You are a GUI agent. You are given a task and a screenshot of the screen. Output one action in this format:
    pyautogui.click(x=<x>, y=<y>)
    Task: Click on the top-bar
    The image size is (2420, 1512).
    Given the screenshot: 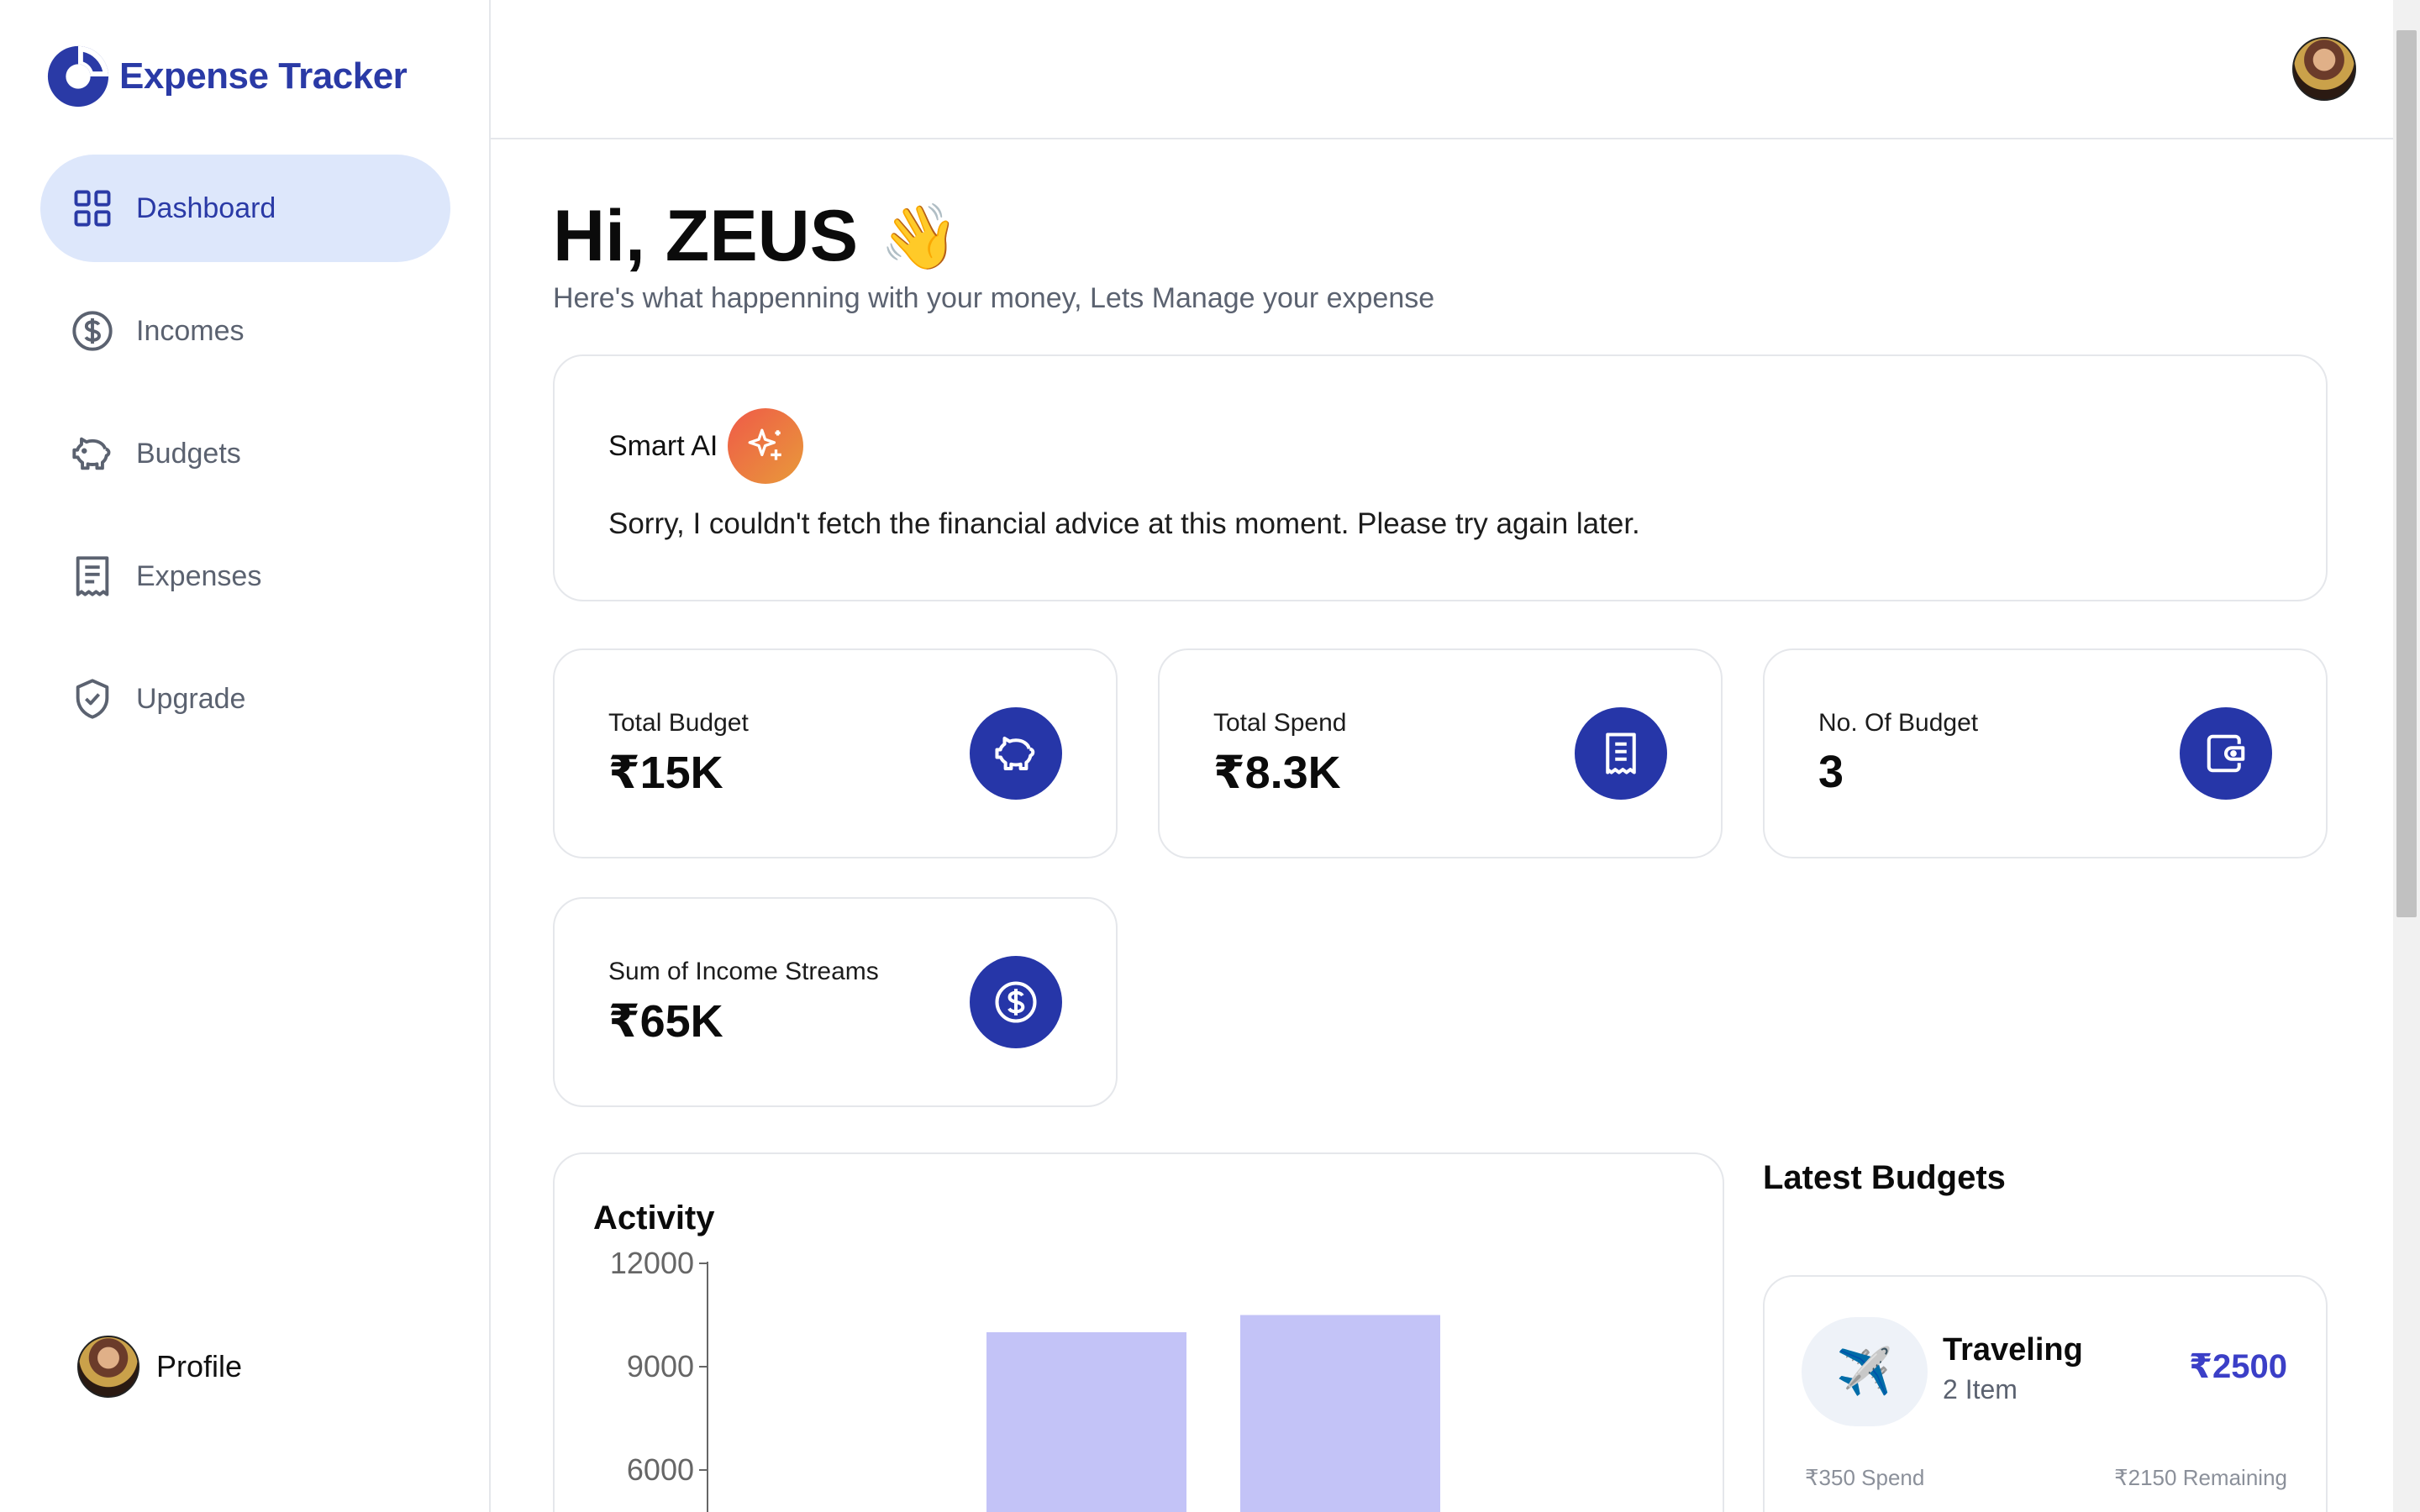 What is the action you would take?
    pyautogui.click(x=1442, y=69)
    